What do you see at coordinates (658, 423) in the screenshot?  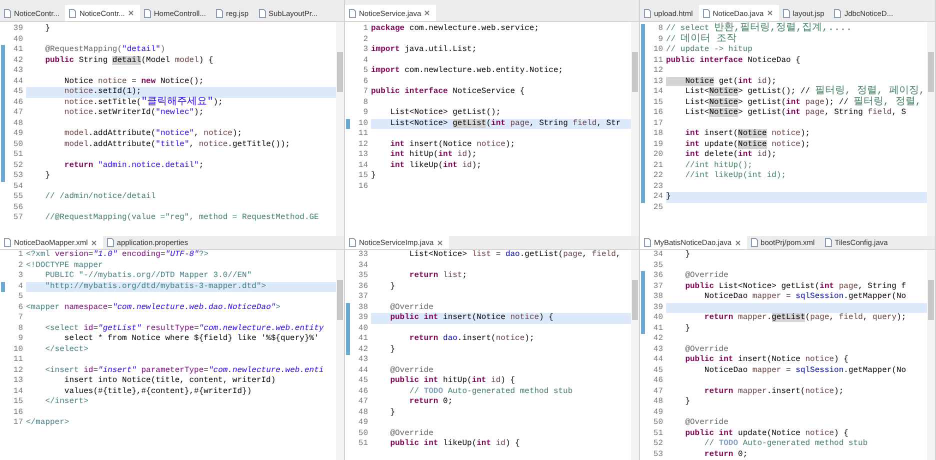 I see `line-number: 50` at bounding box center [658, 423].